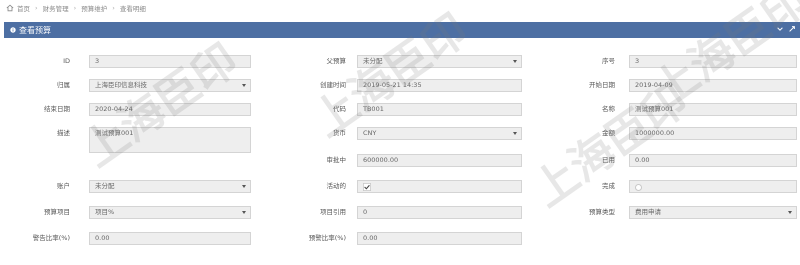 The image size is (800, 265). I want to click on watermark: 上海臣印, so click(158, 101).